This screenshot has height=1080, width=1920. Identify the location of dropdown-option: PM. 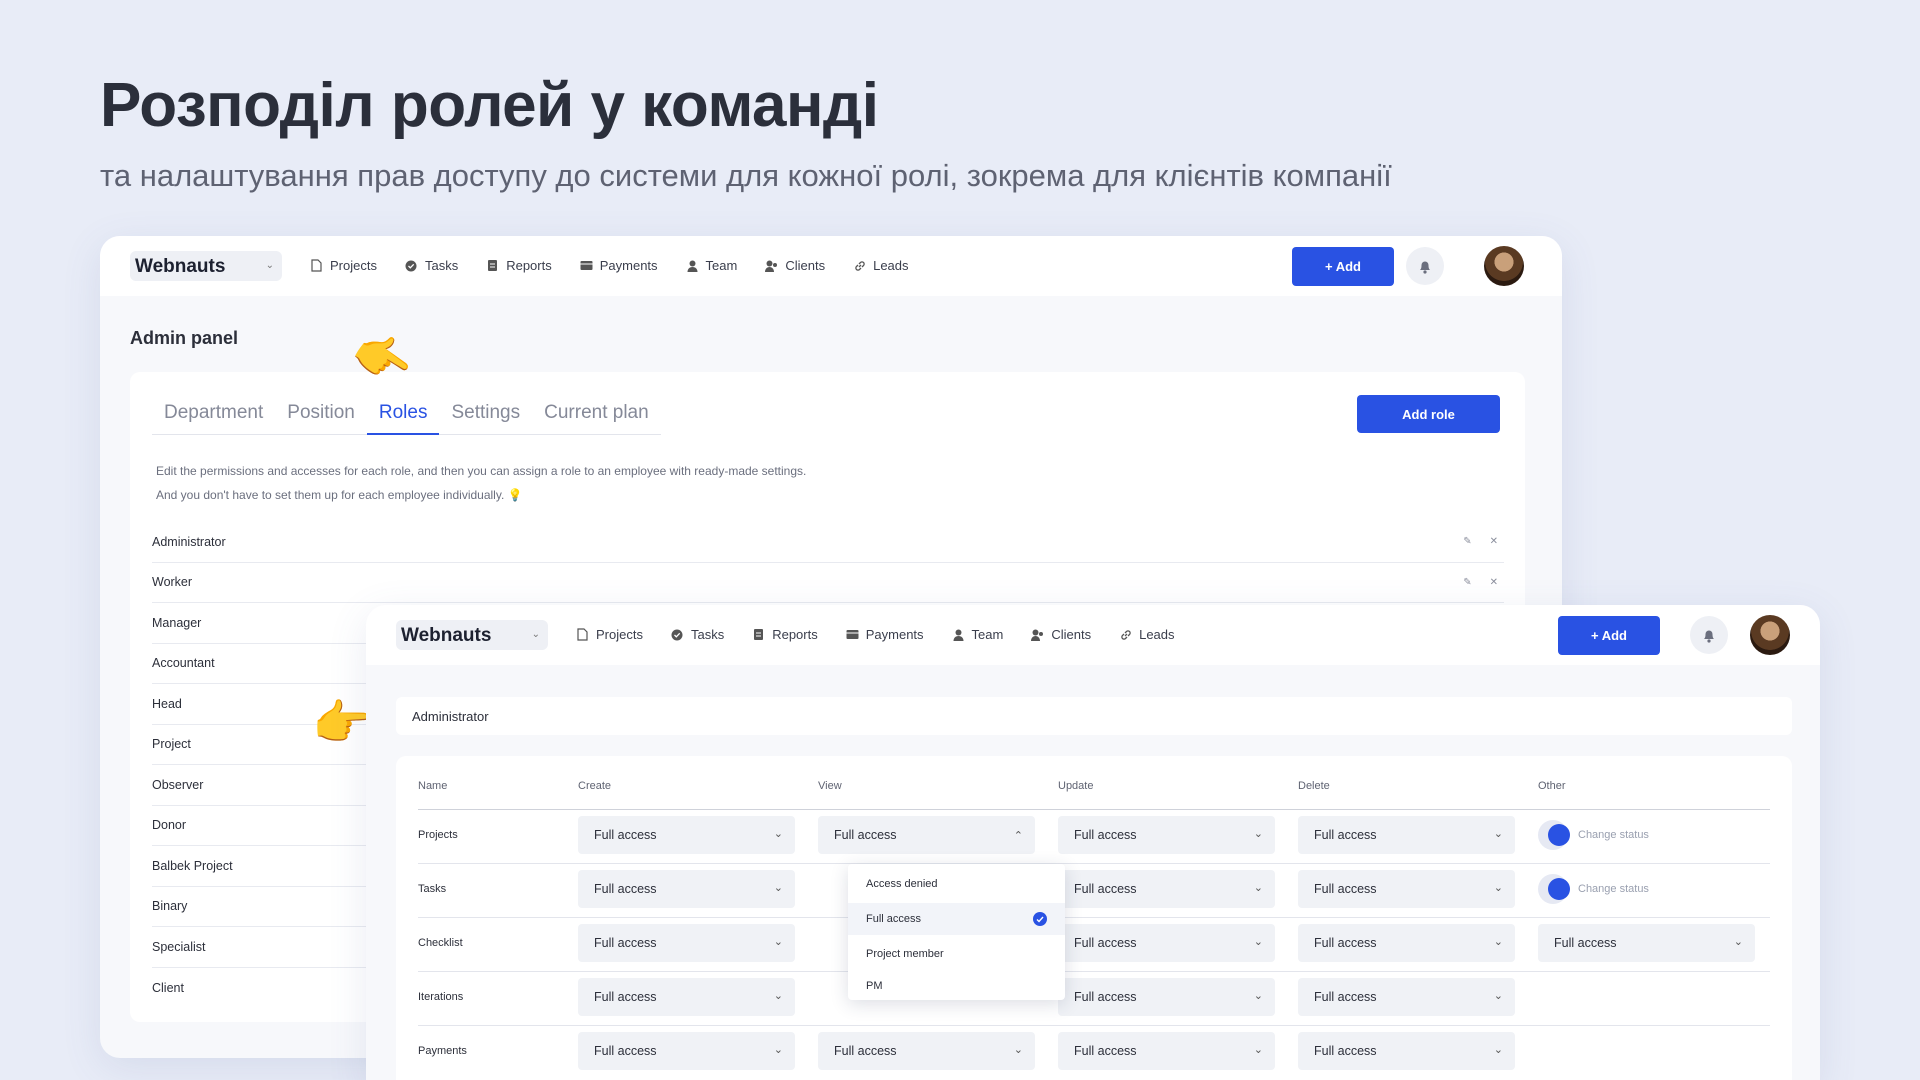
(956, 986).